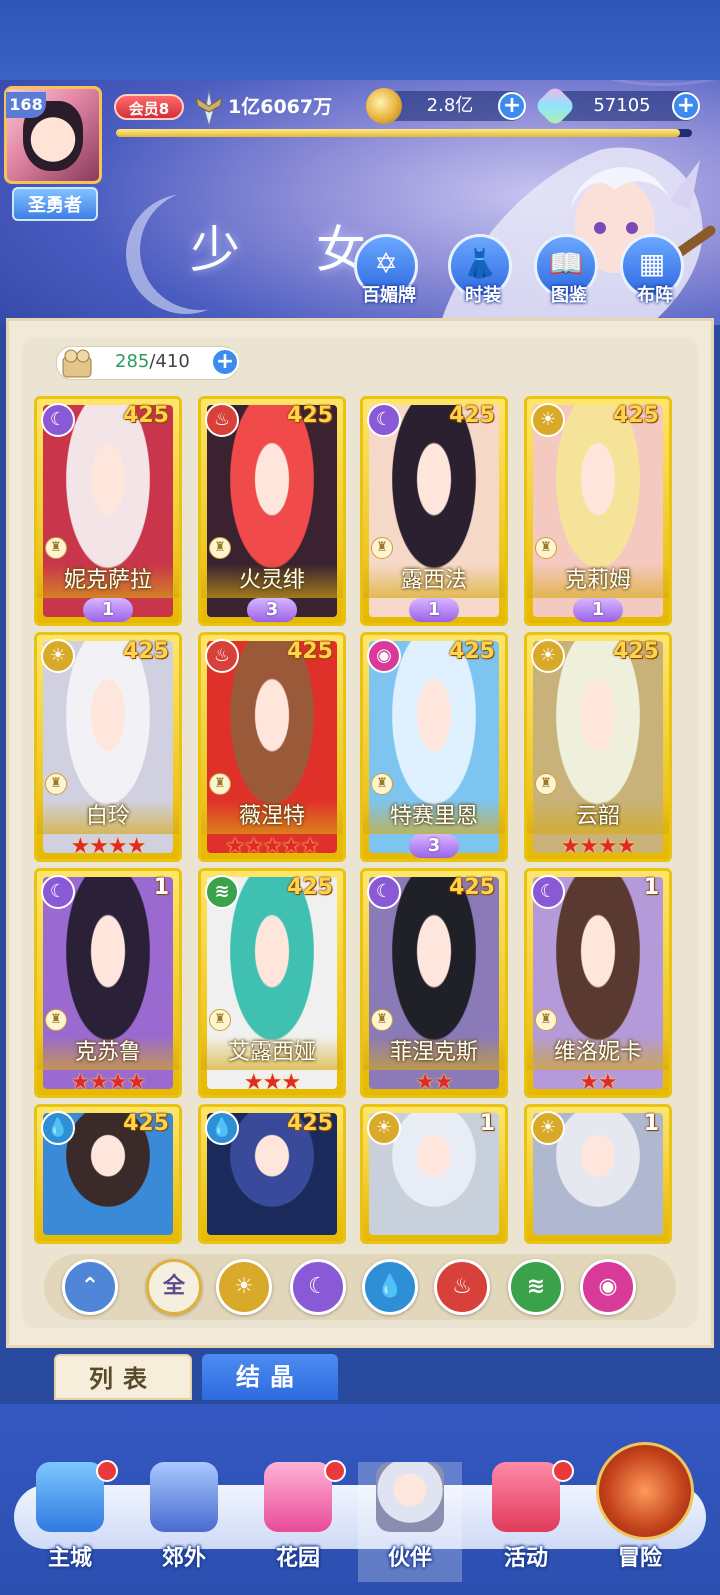 The height and width of the screenshot is (1595, 720). Describe the element at coordinates (390, 1287) in the screenshot. I see `filter-water-button: 💧` at that location.